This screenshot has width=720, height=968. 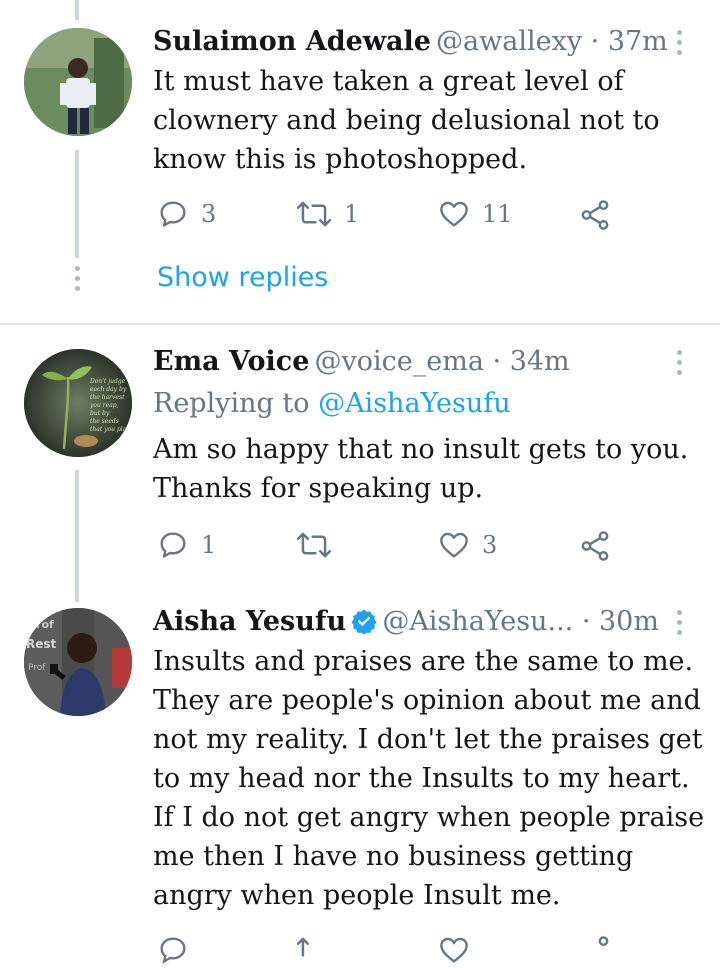 I want to click on thread-line-top, so click(x=77, y=10).